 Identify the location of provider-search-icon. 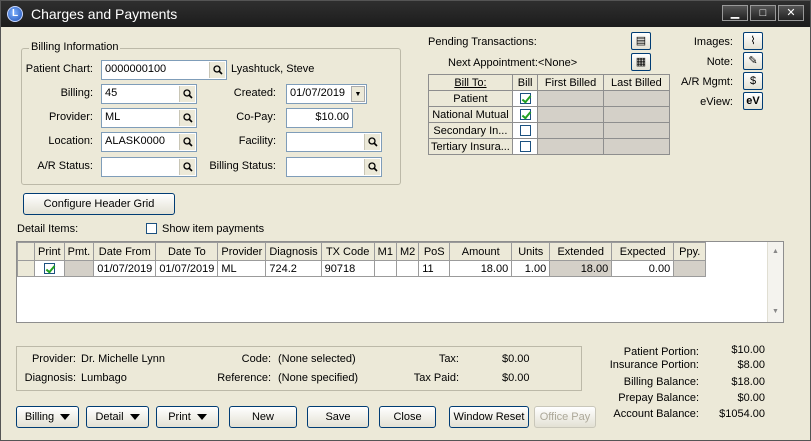
(187, 118).